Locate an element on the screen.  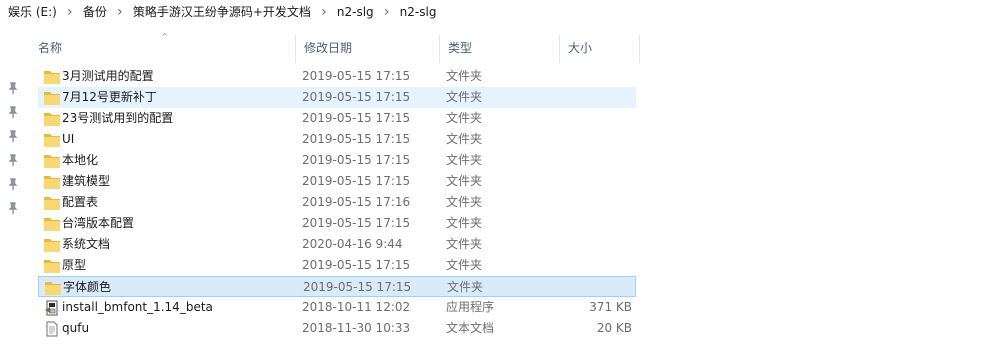
breadcrumb-item-project: 策略手游汉王纷争源码+开发文档 is located at coordinates (222, 12).